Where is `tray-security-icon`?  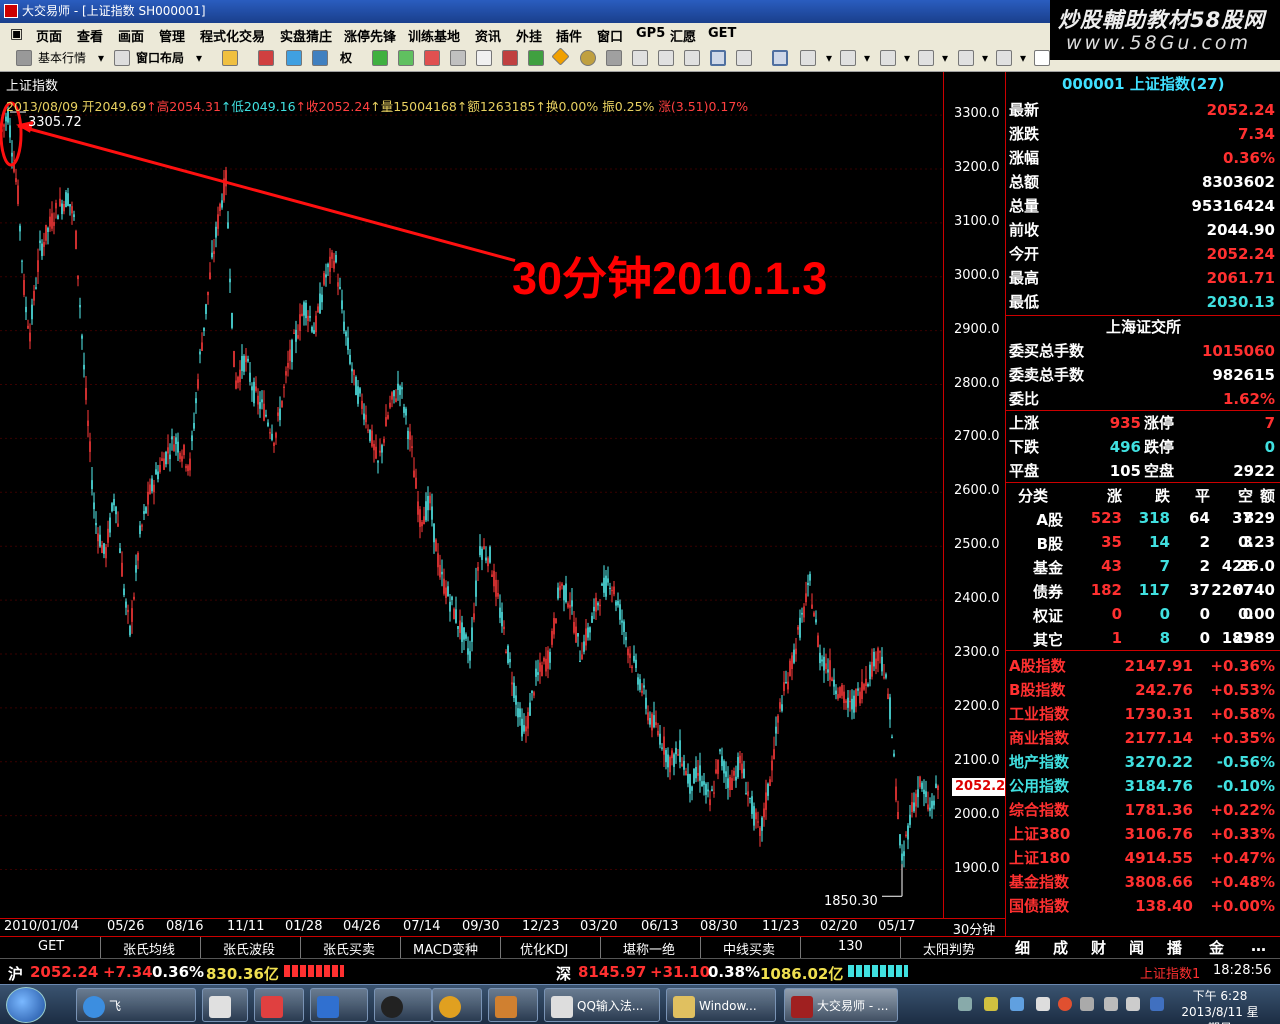
tray-security-icon is located at coordinates (1087, 1004).